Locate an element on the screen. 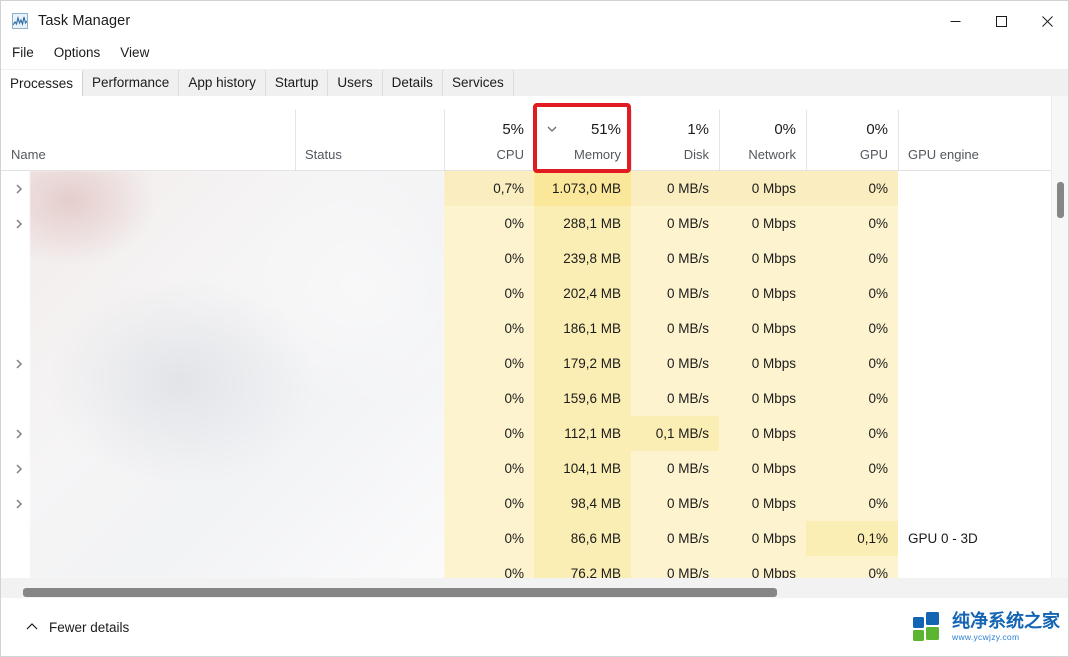 The image size is (1069, 657). column-header-disk: 1% Disk is located at coordinates (675, 133).